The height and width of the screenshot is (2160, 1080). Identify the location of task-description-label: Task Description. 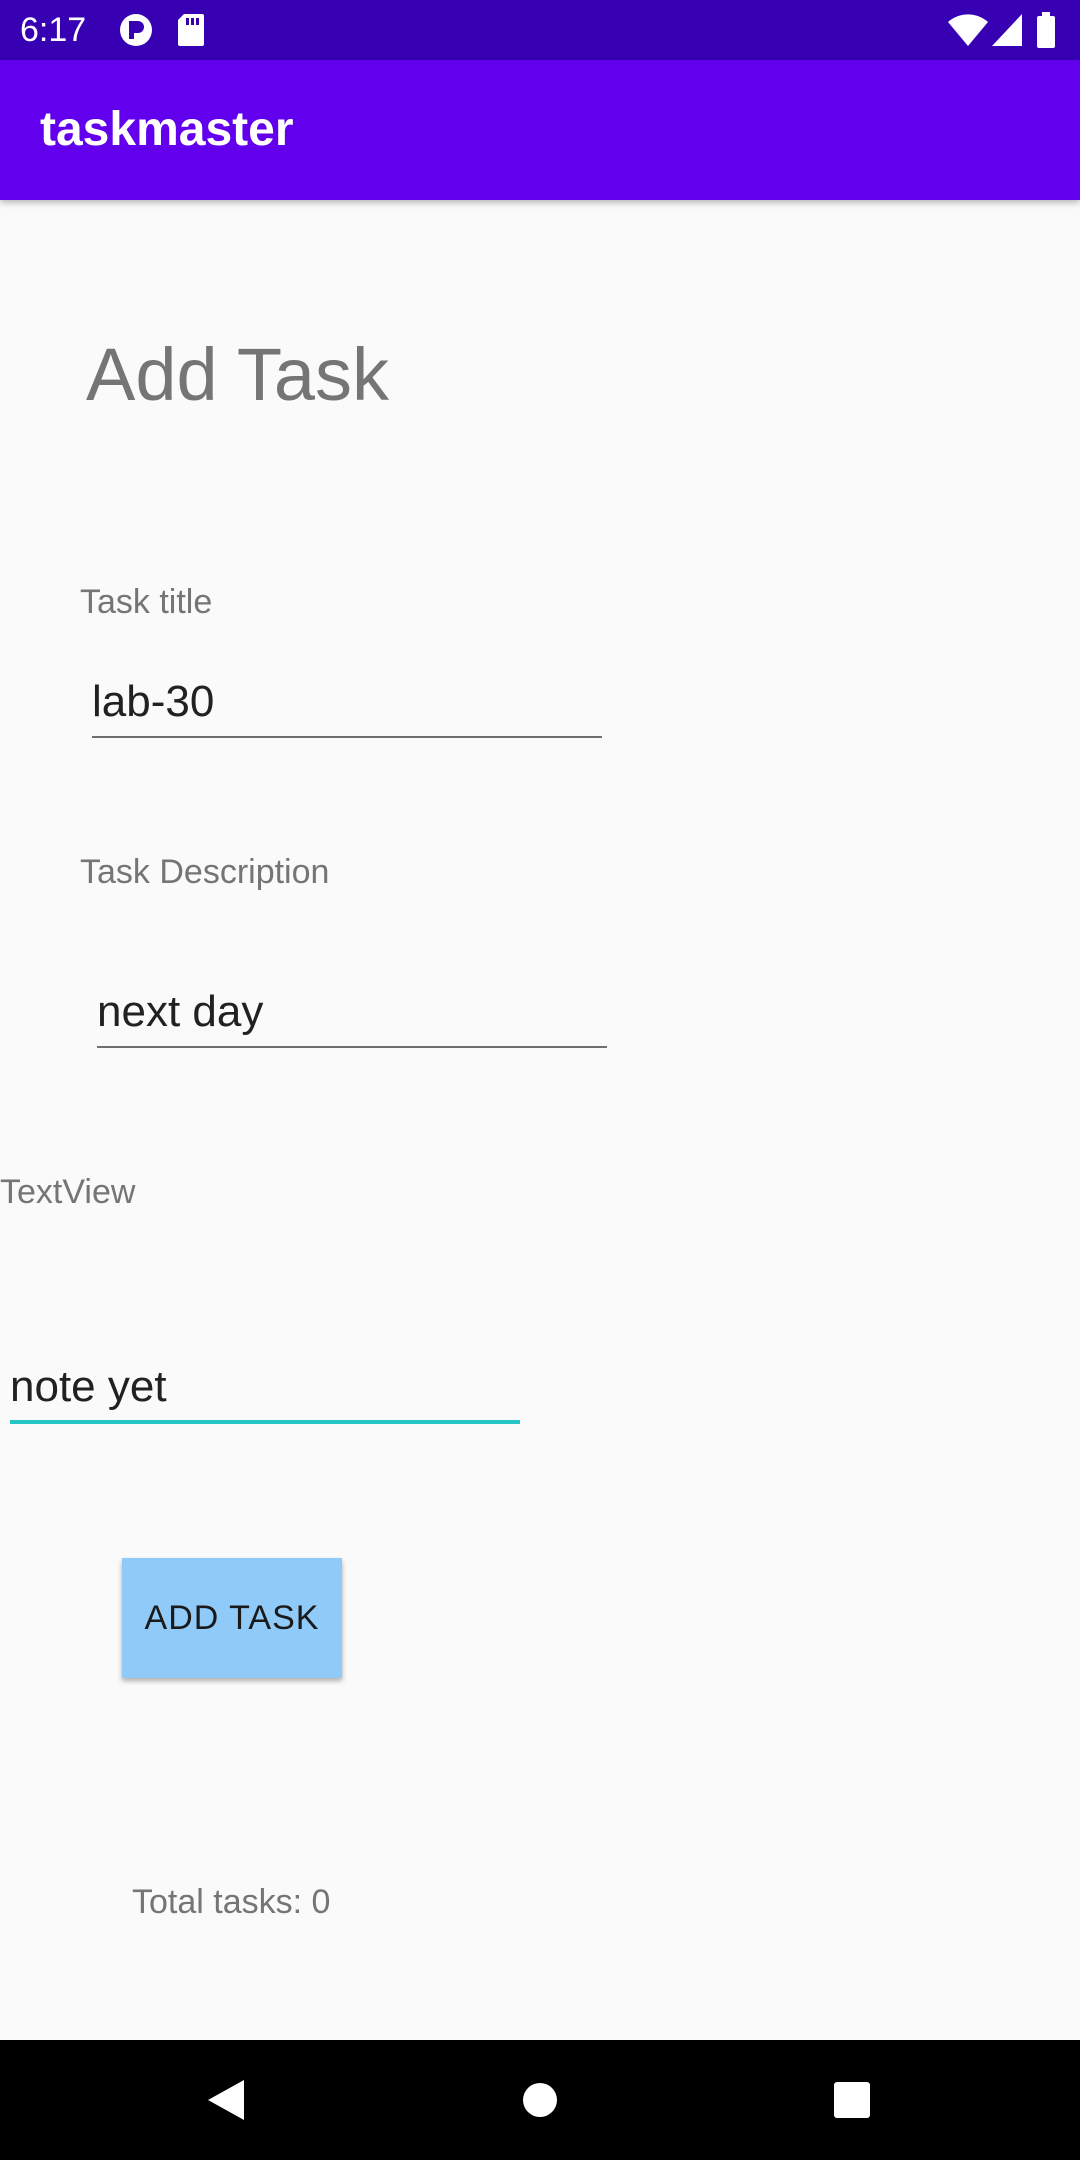
(205, 872).